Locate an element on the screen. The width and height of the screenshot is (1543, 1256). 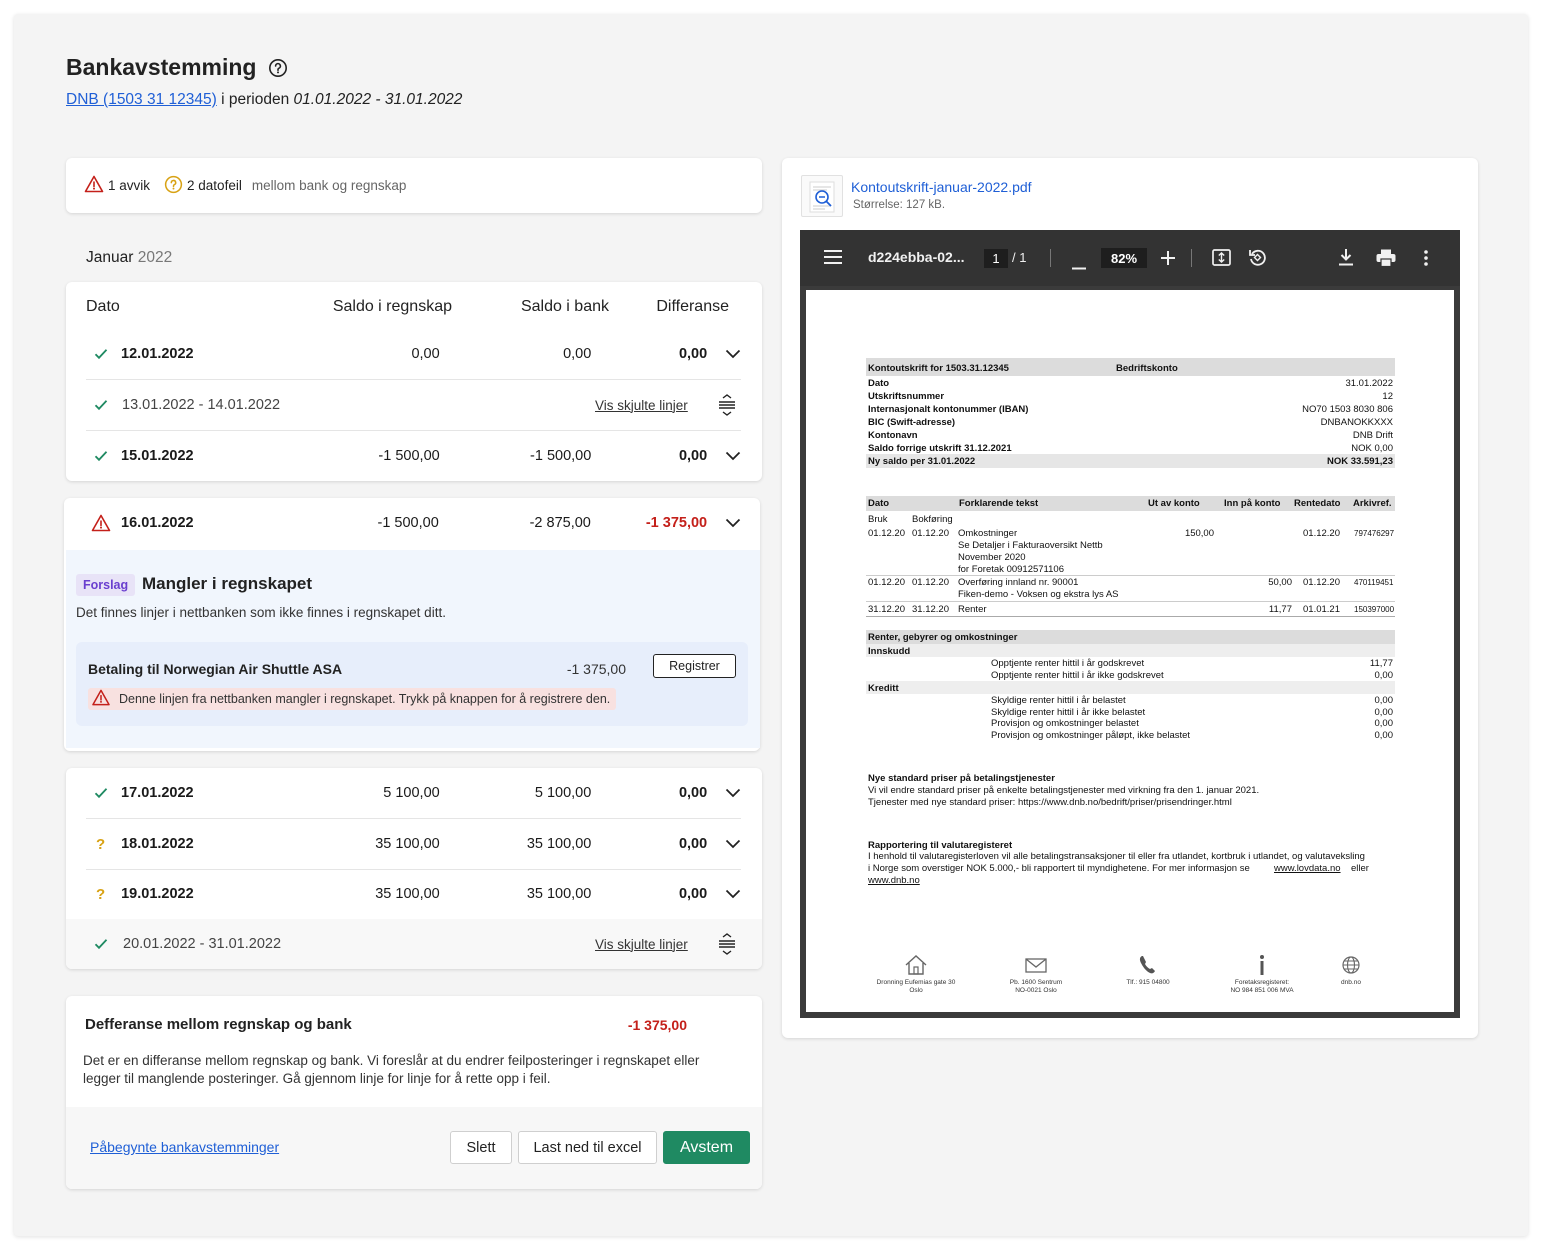
tx-text: Omkostninger is located at coordinates (988, 533).